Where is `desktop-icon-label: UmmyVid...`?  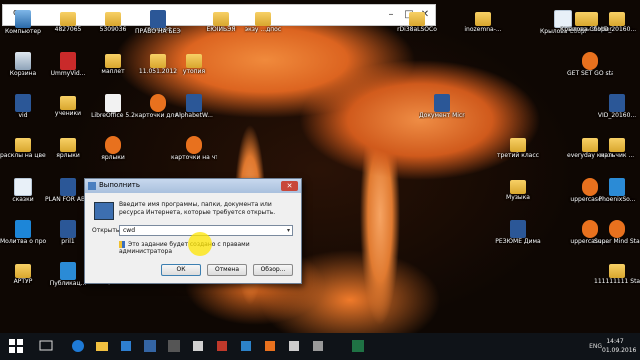
desktop-icon-label: UmmyVid... is located at coordinates (68, 73).